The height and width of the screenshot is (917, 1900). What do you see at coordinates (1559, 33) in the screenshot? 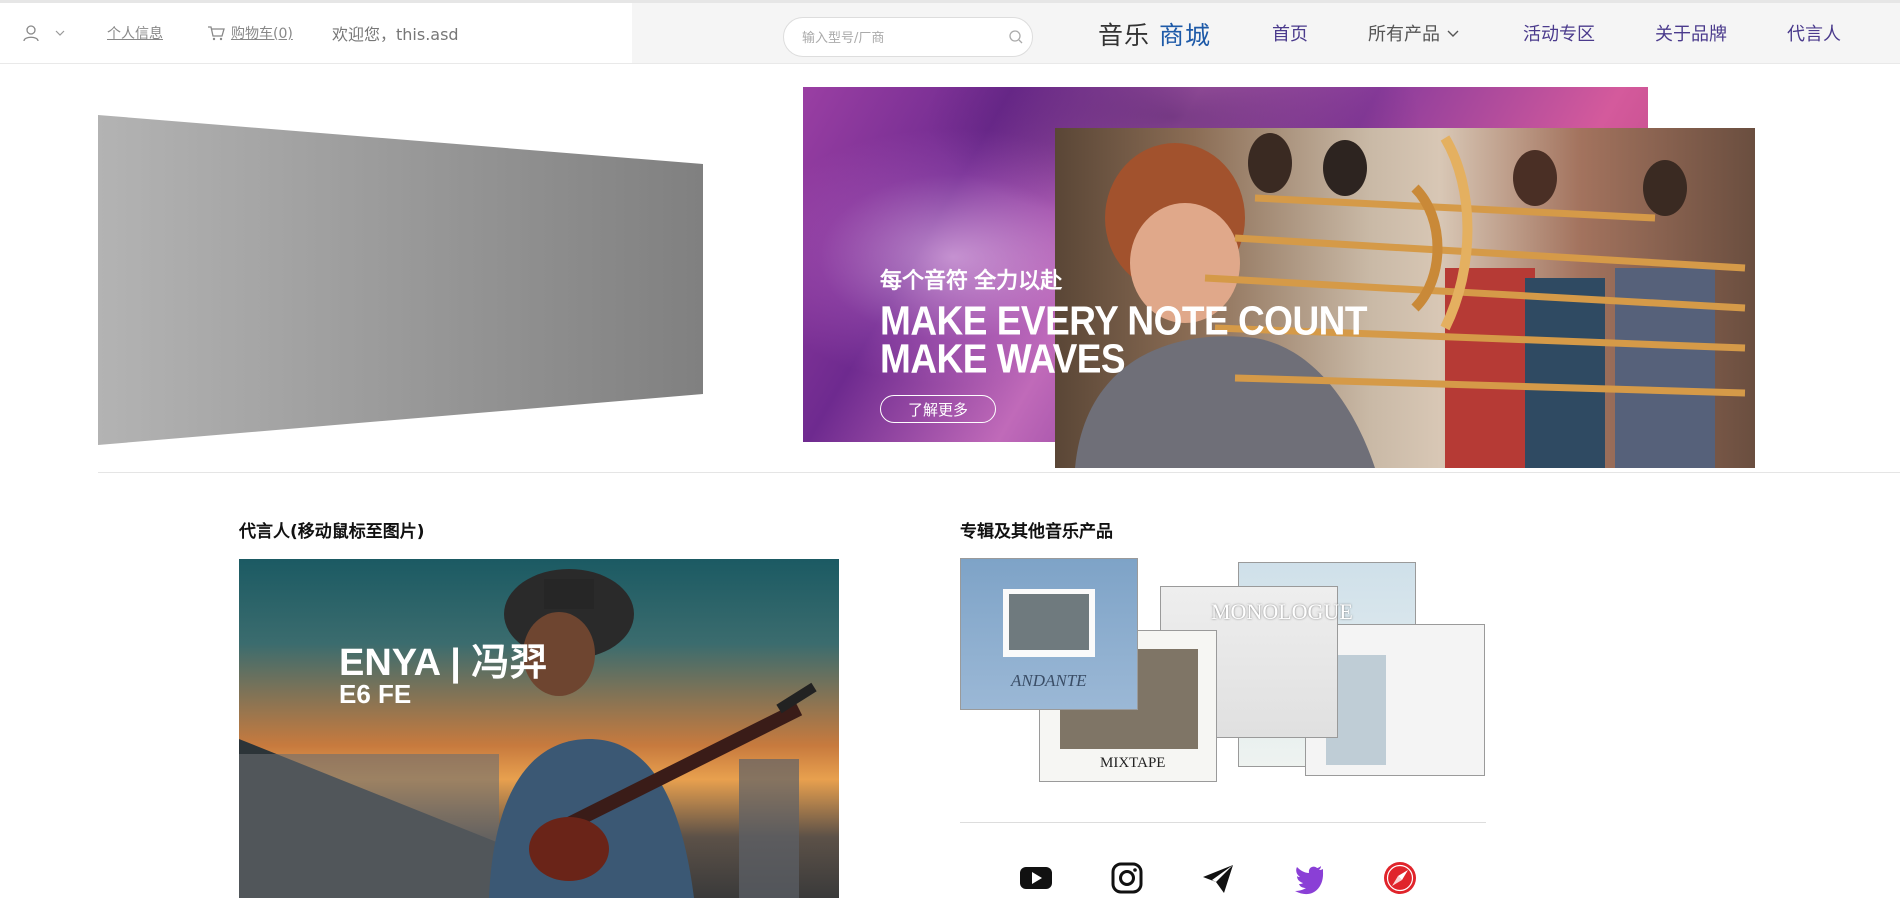
I see `nav-events: 活动专区` at bounding box center [1559, 33].